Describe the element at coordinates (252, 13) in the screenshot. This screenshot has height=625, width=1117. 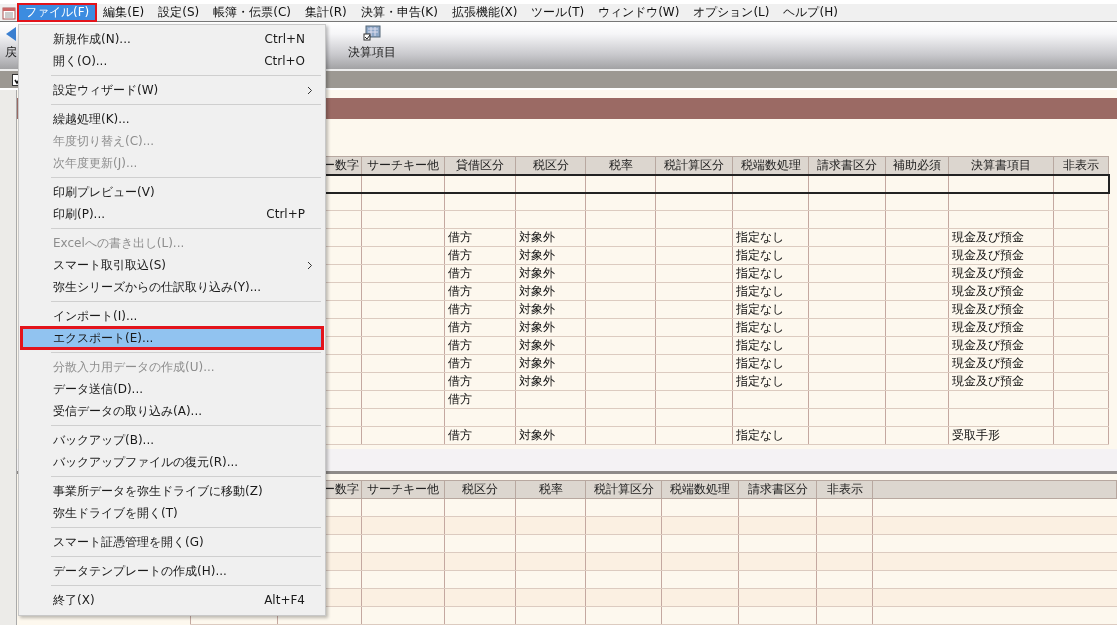
I see `menu-title: 帳簿・伝票(C)` at that location.